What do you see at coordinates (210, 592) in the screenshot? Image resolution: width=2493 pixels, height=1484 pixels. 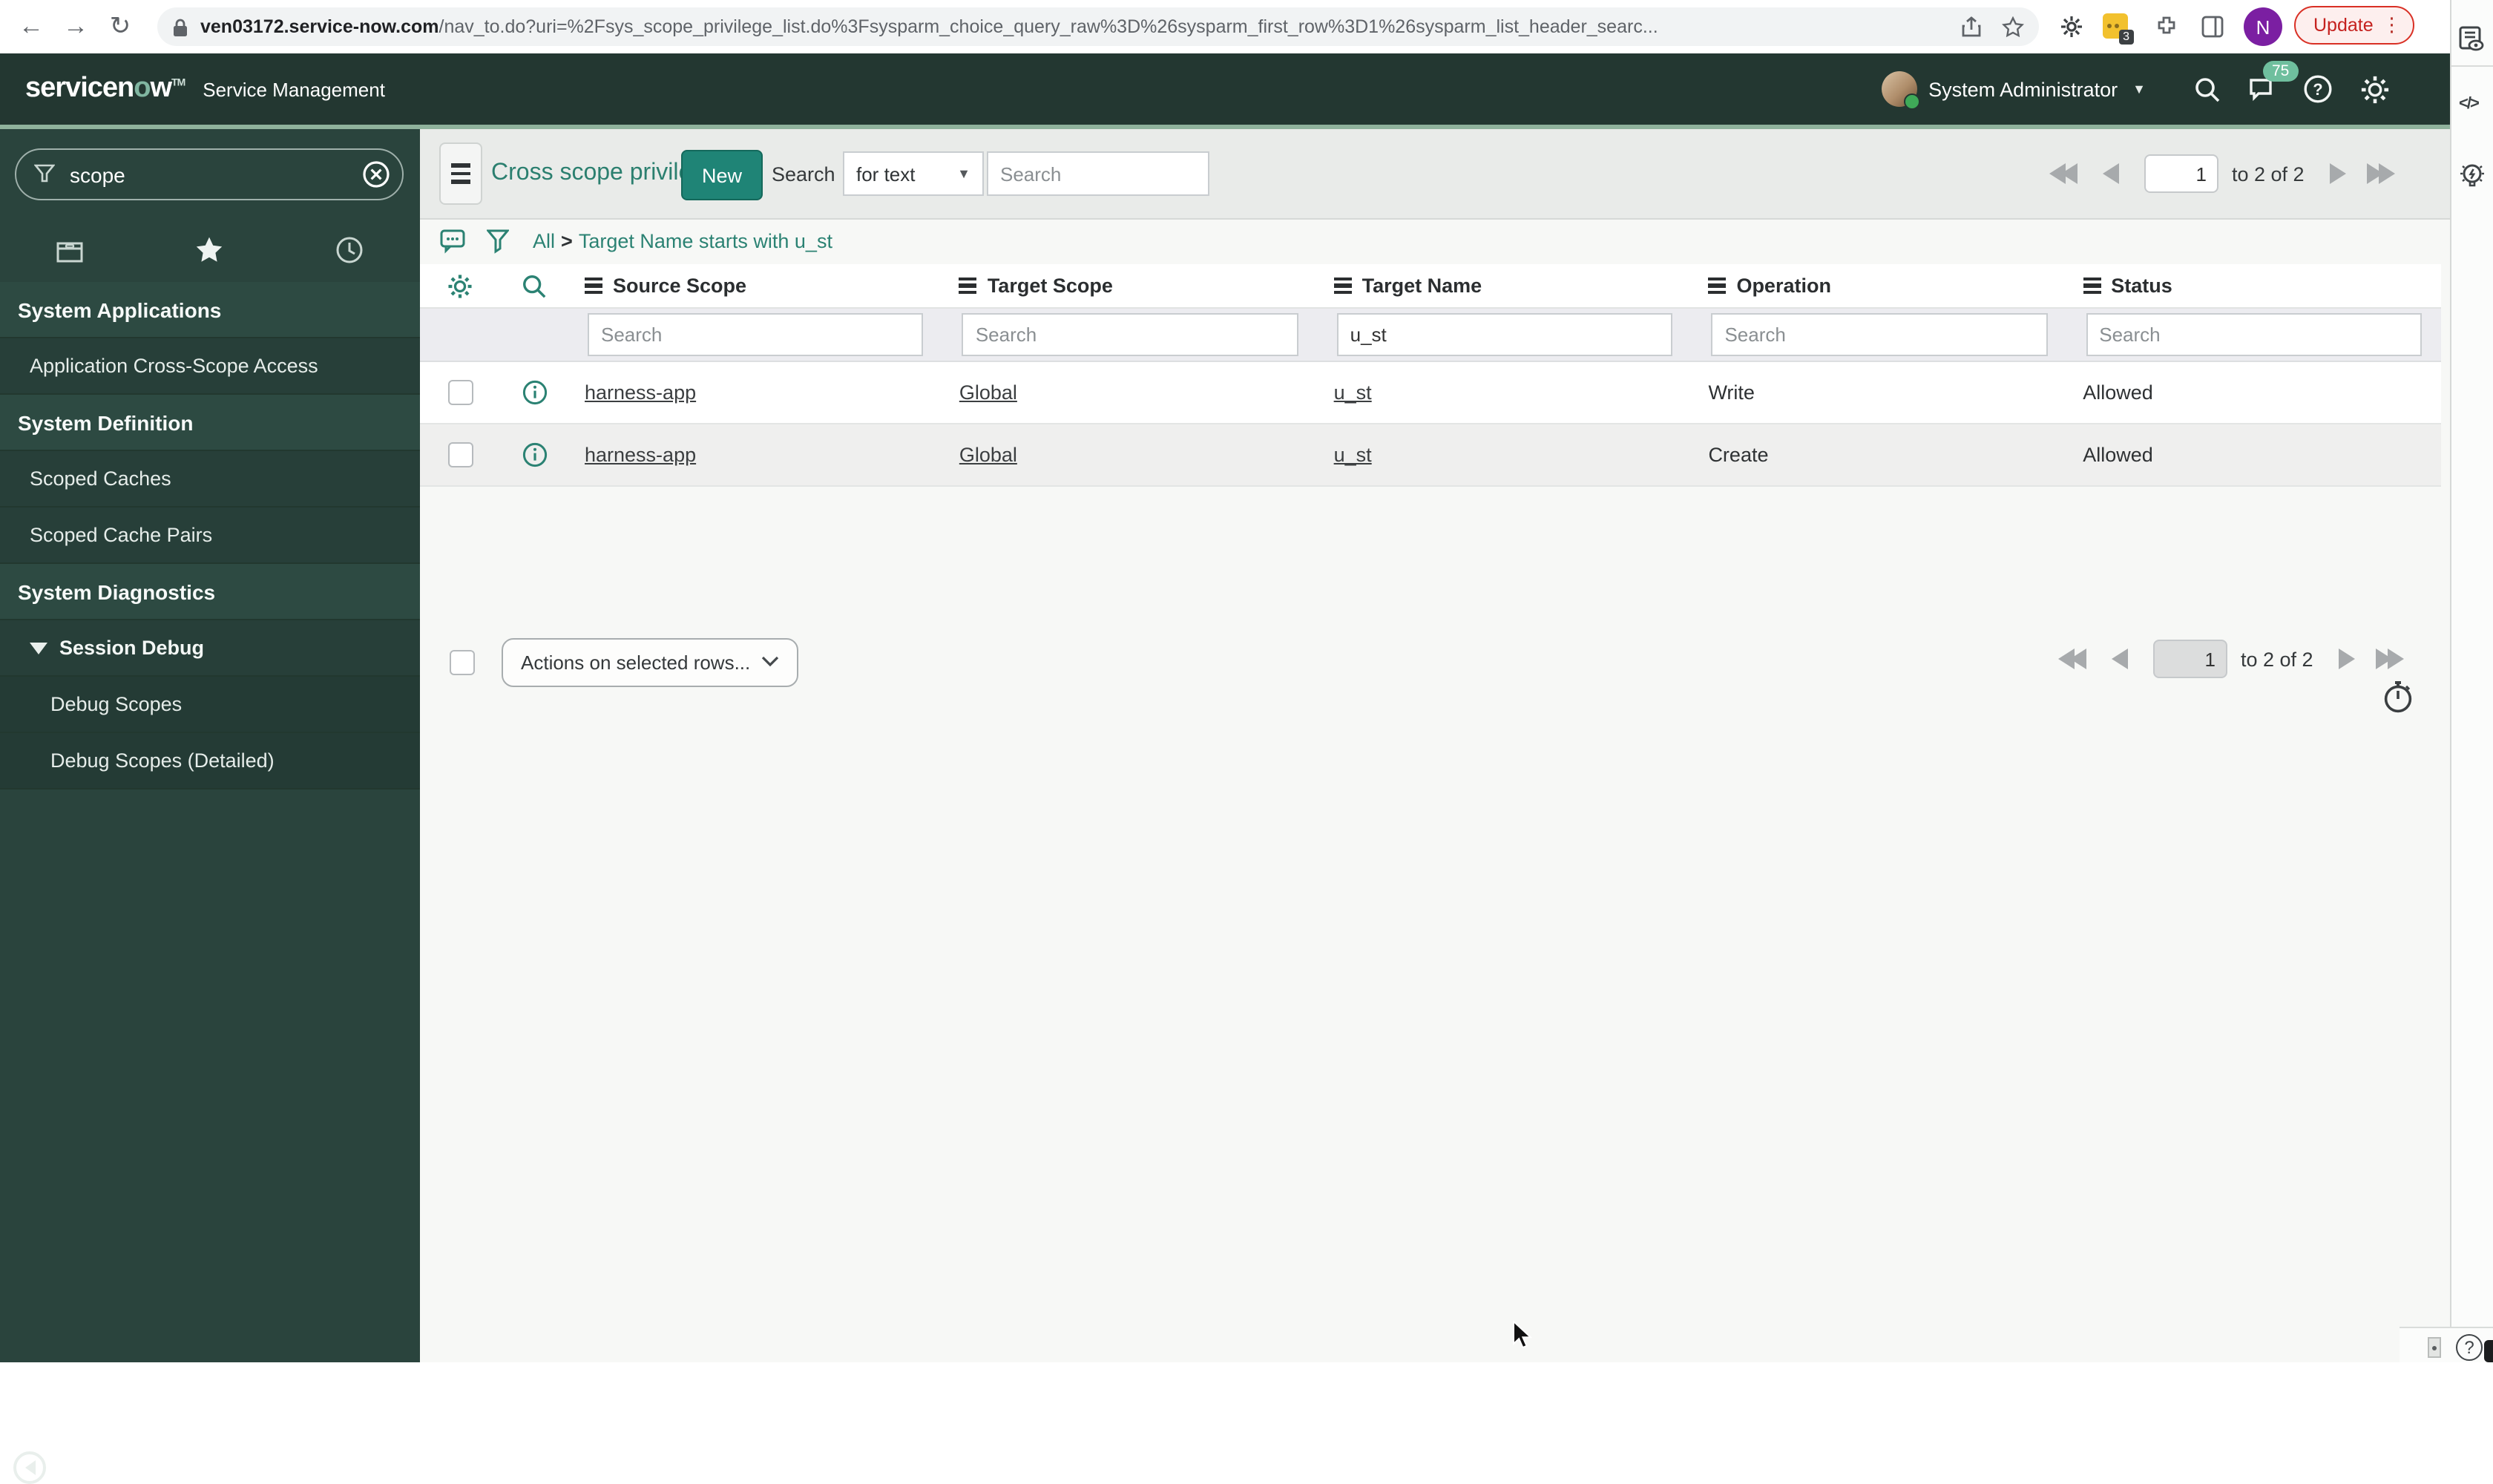 I see `nav-section-system-diagnostics: System Diagnostics` at bounding box center [210, 592].